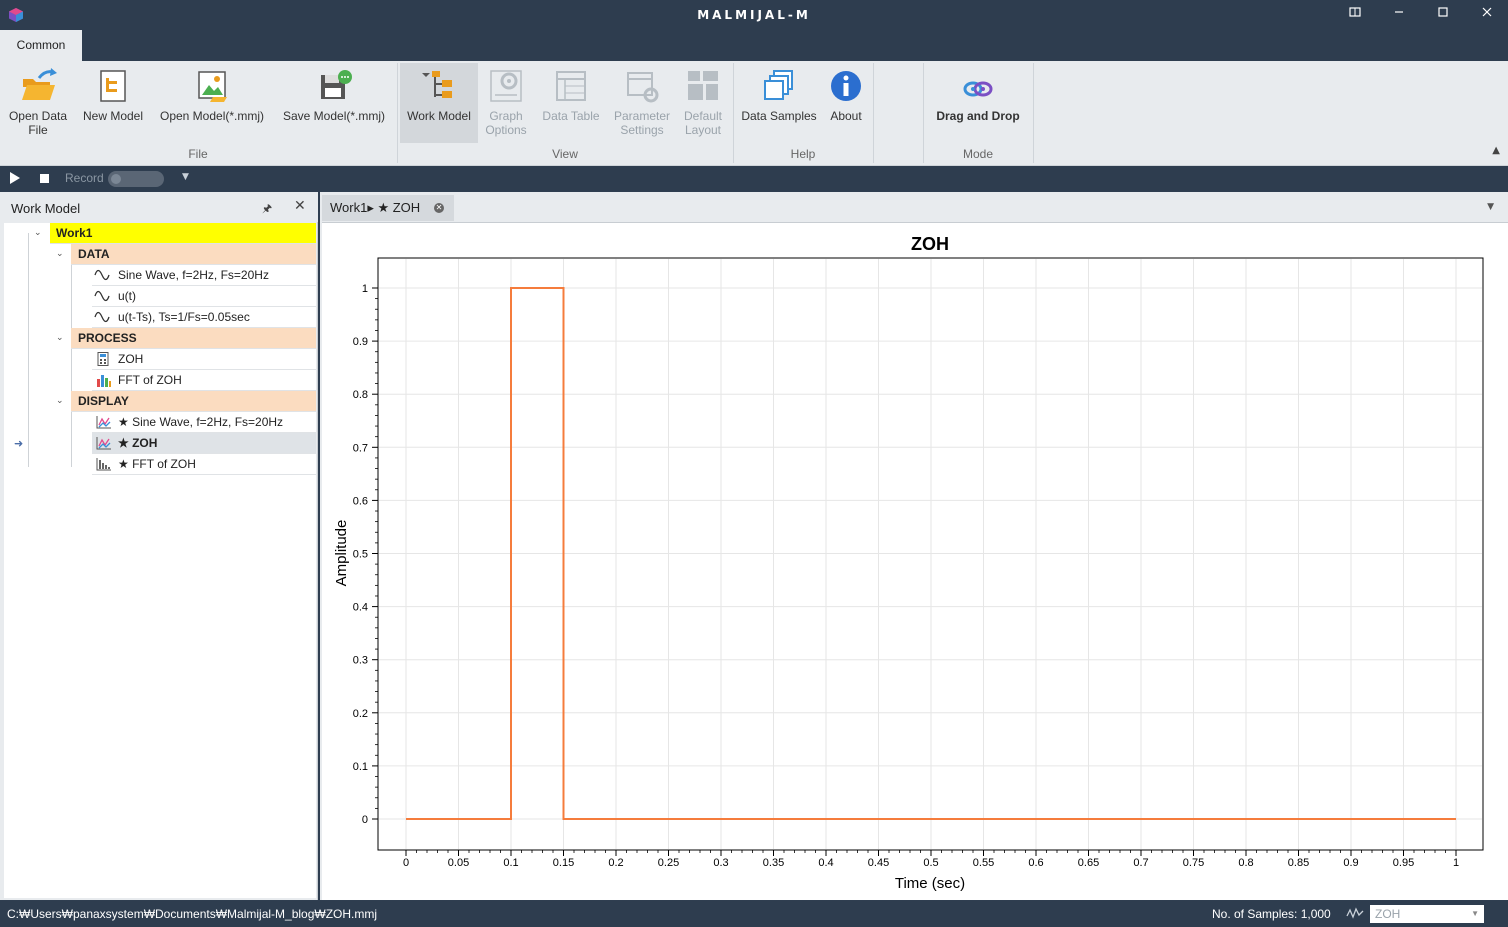 The width and height of the screenshot is (1508, 927). I want to click on save-icon, so click(336, 84).